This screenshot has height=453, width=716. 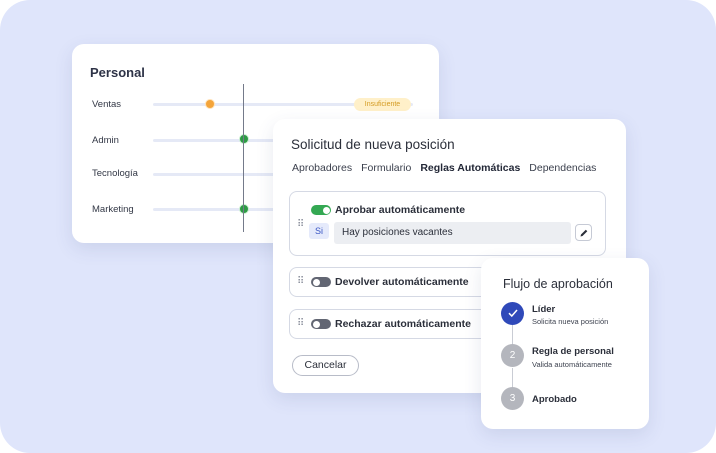 I want to click on row-label-ventas: Ventas, so click(x=107, y=104).